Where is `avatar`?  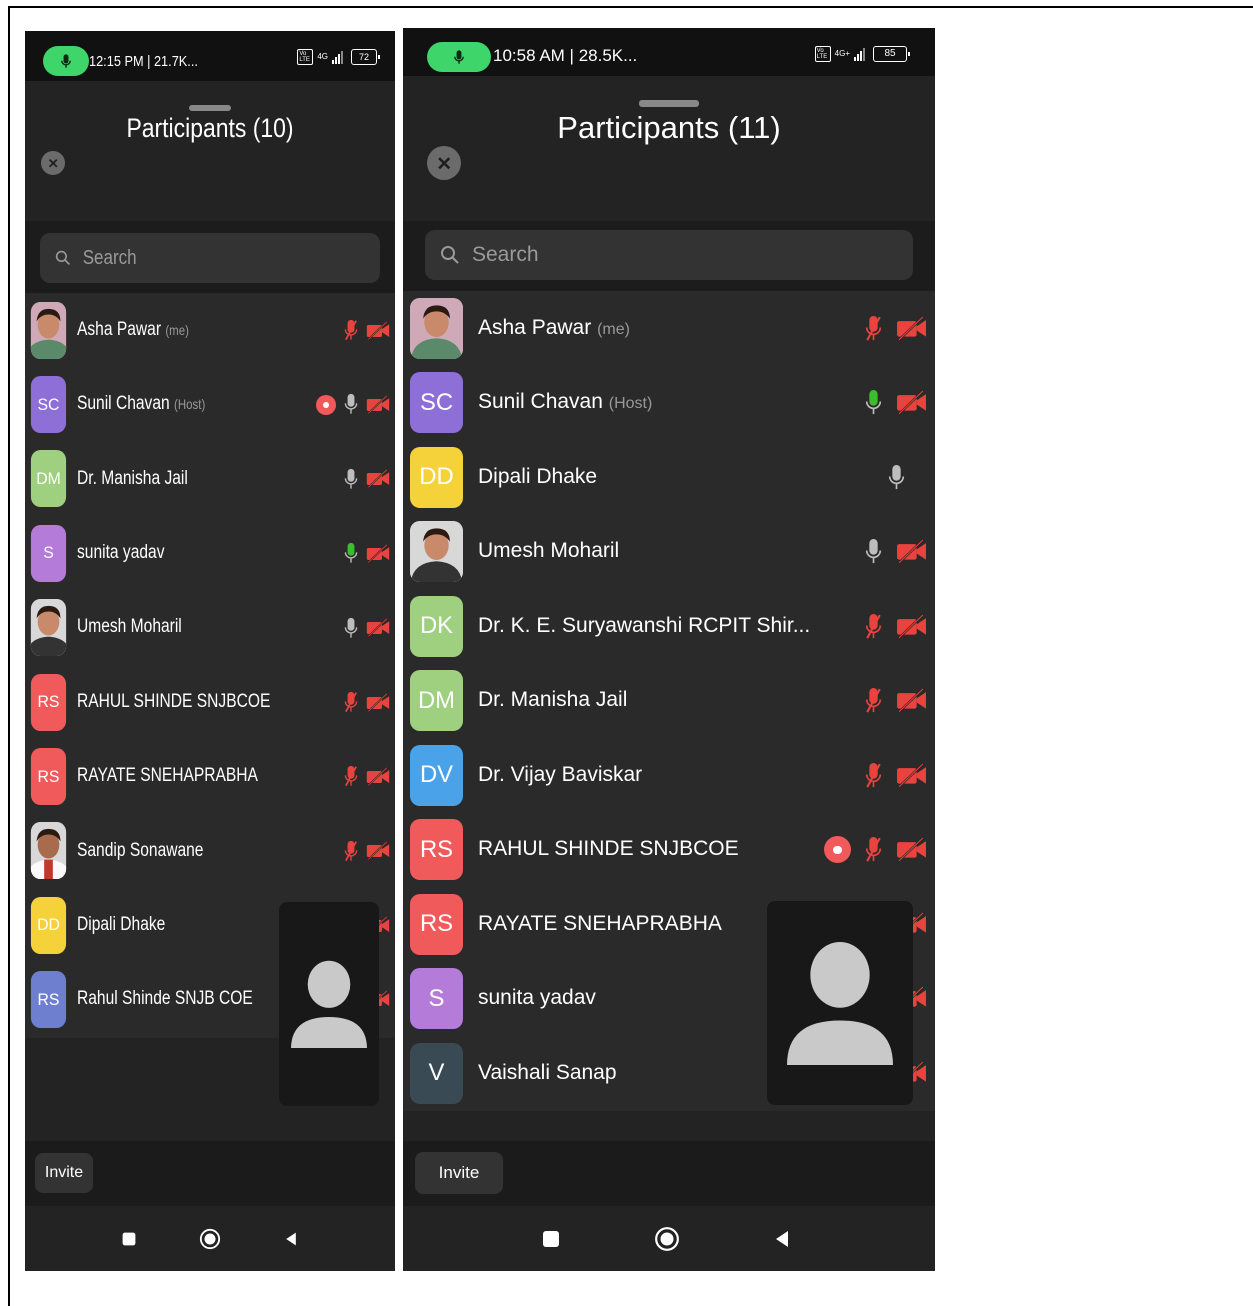 avatar is located at coordinates (48, 330).